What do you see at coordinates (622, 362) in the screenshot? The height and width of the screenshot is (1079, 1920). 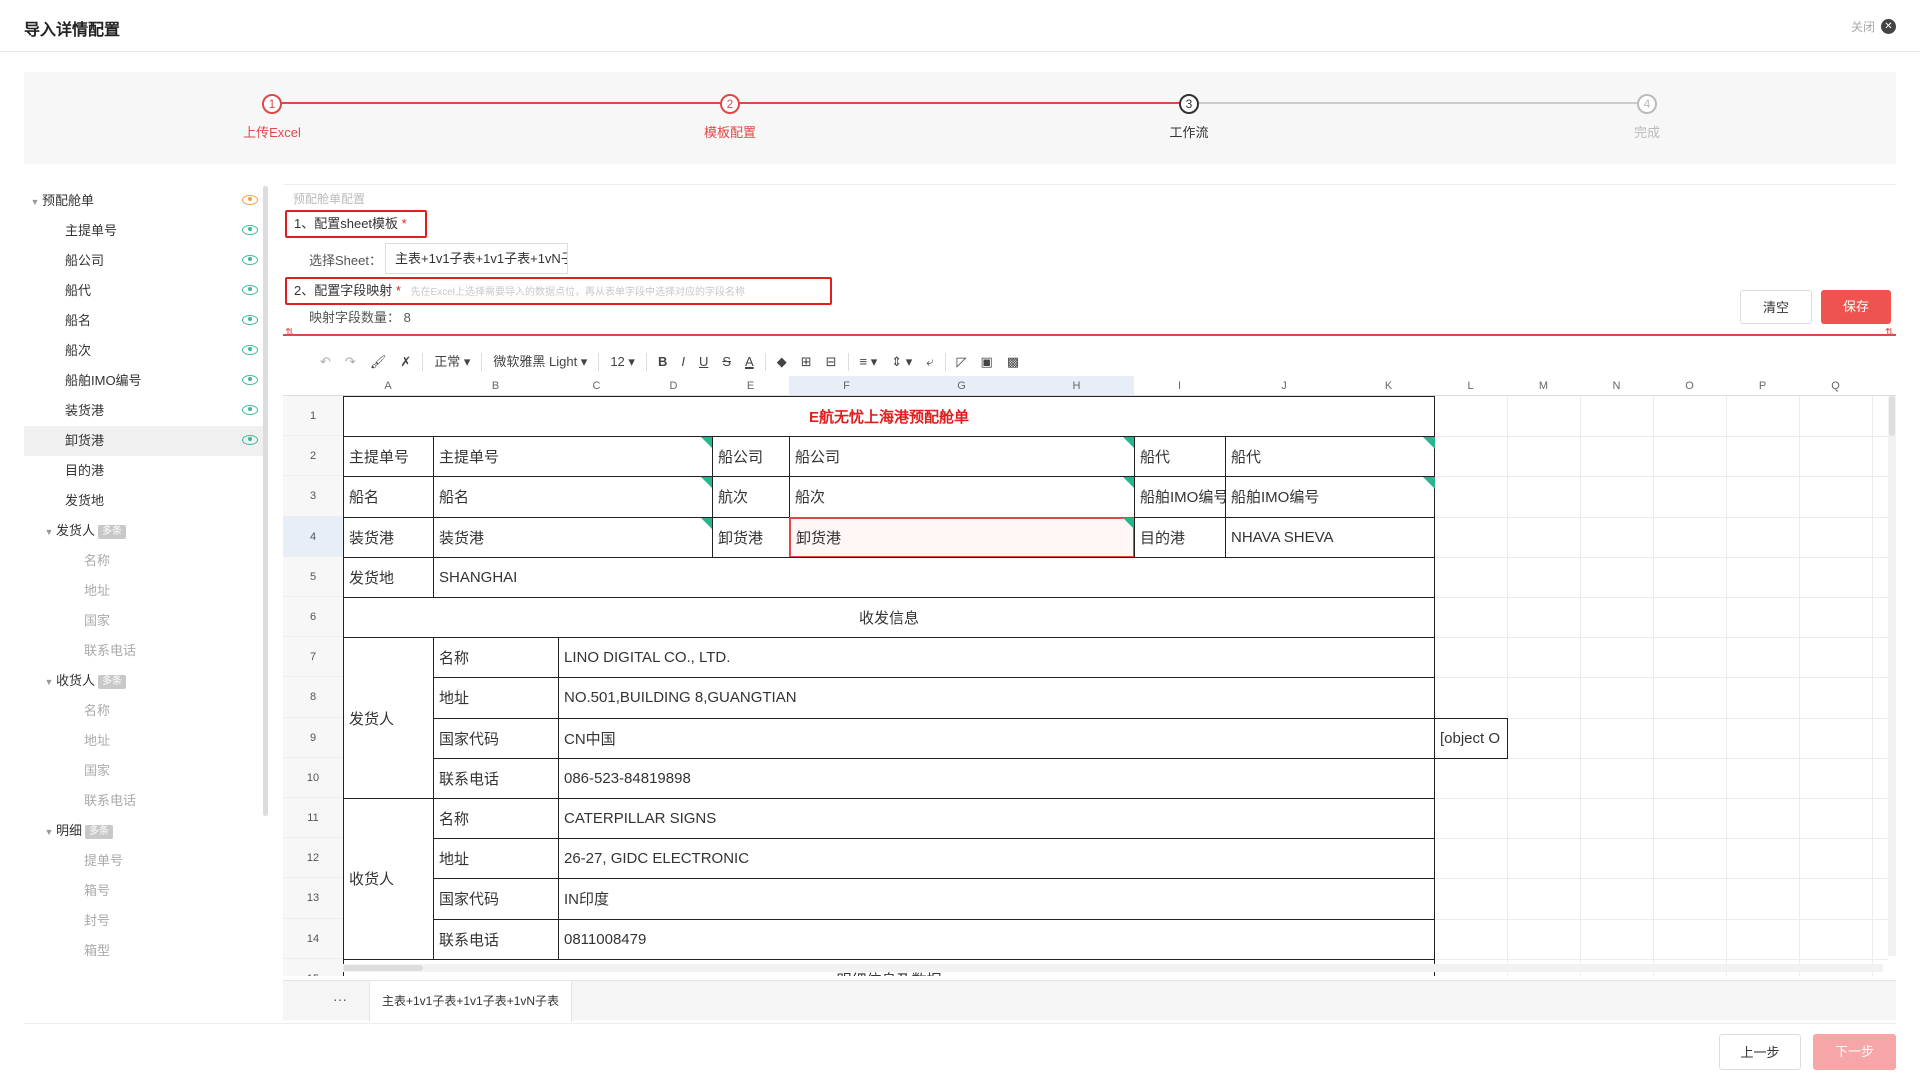 I see `font-size-select: 12 ▾` at bounding box center [622, 362].